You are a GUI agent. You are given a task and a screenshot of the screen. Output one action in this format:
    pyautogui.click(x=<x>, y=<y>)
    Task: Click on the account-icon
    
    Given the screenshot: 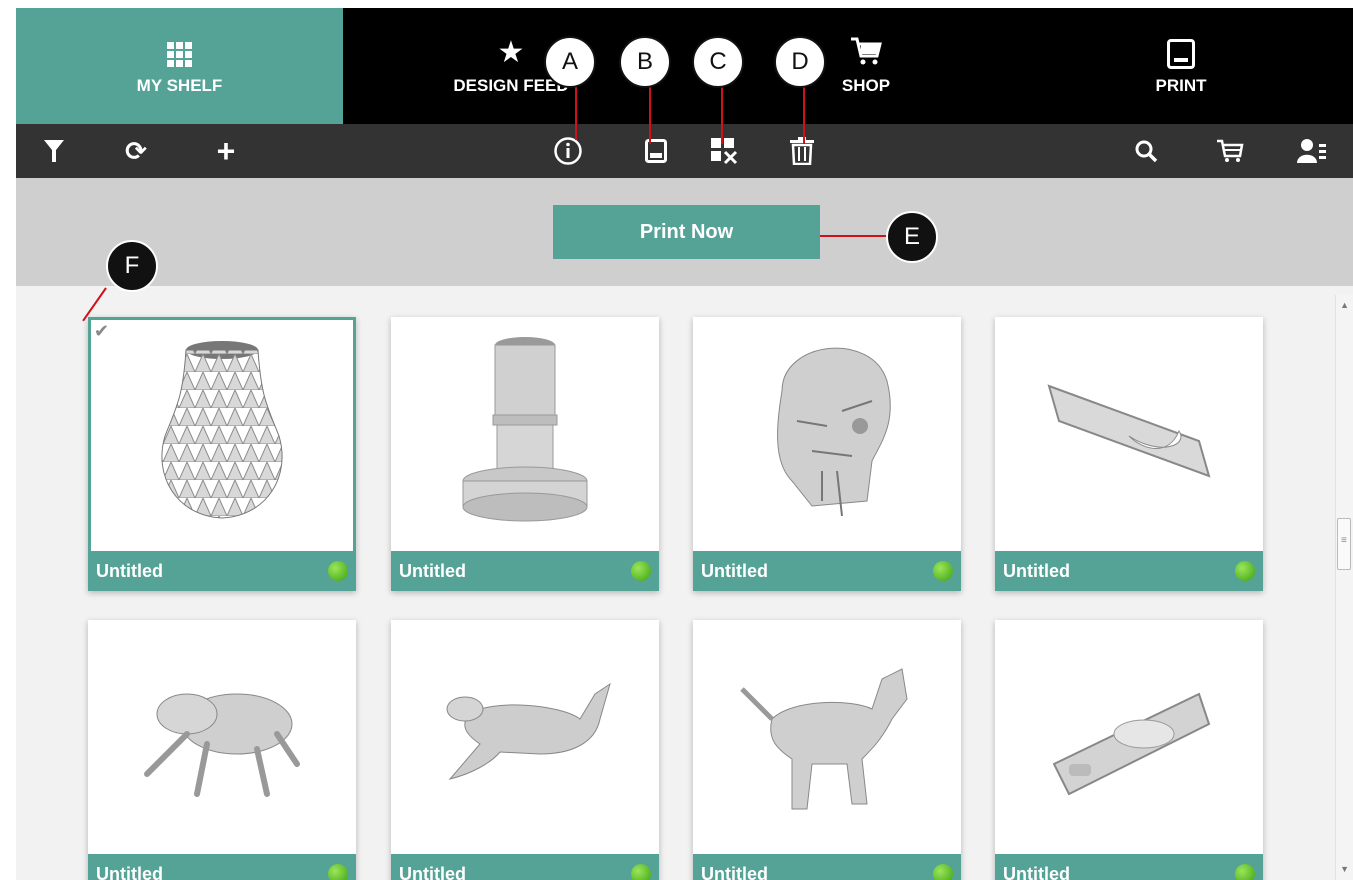 What is the action you would take?
    pyautogui.click(x=1311, y=151)
    